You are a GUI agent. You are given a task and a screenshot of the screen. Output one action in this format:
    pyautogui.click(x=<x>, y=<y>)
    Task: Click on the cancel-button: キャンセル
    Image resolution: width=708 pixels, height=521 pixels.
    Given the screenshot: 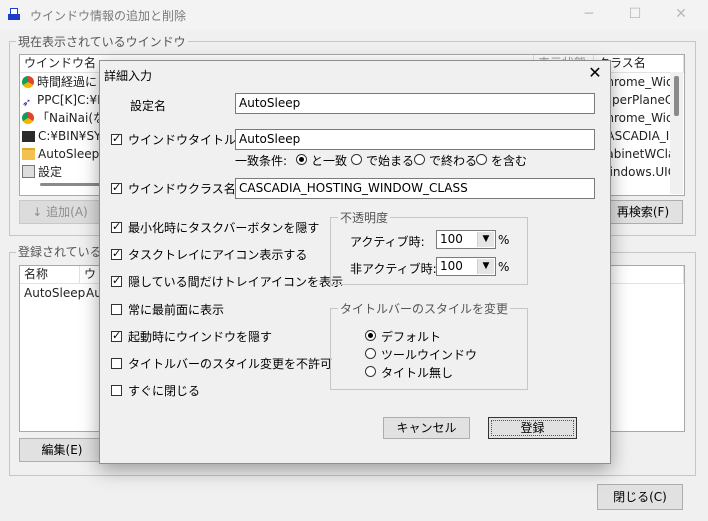 What is the action you would take?
    pyautogui.click(x=426, y=428)
    